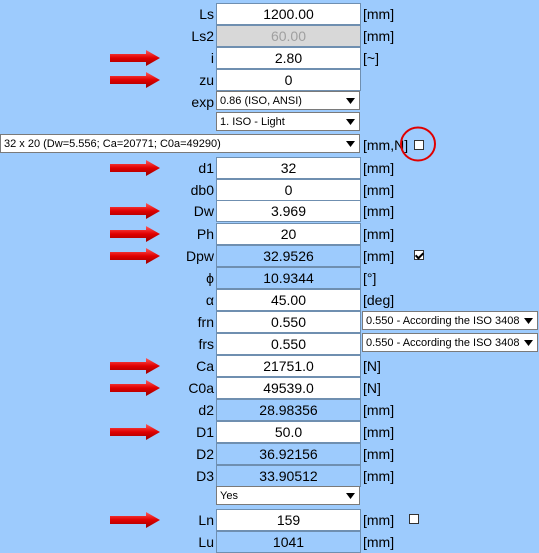 The width and height of the screenshot is (539, 553). Describe the element at coordinates (206, 14) in the screenshot. I see `ls-label: Ls` at that location.